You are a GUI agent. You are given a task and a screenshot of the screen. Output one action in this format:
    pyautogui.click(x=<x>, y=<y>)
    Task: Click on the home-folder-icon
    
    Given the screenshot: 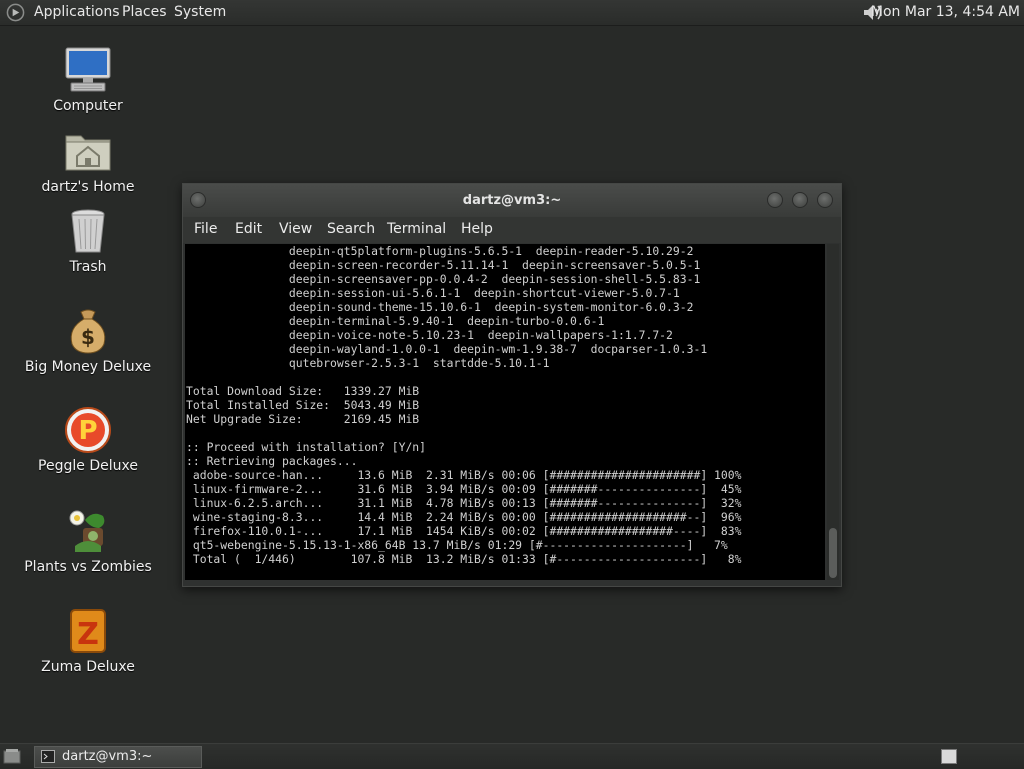 What is the action you would take?
    pyautogui.click(x=88, y=153)
    